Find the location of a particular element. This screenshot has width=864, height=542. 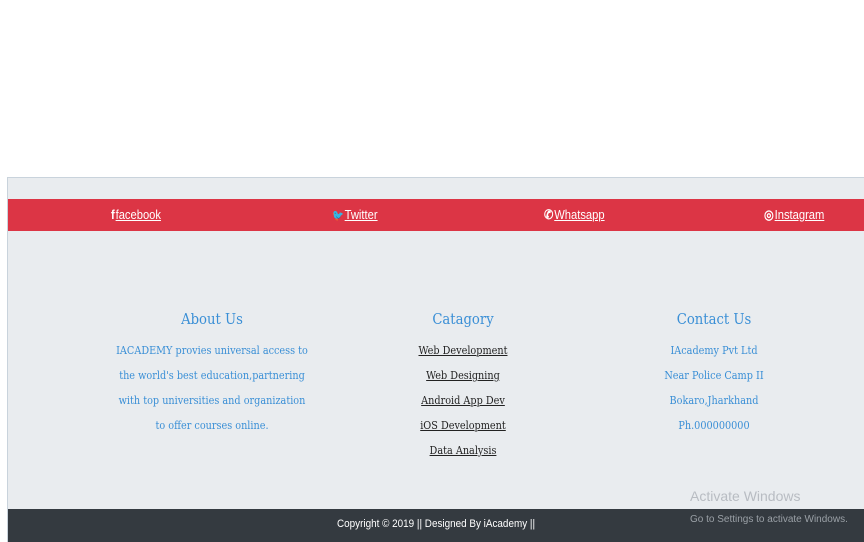

instagram-link: ◎Instagram is located at coordinates (794, 215).